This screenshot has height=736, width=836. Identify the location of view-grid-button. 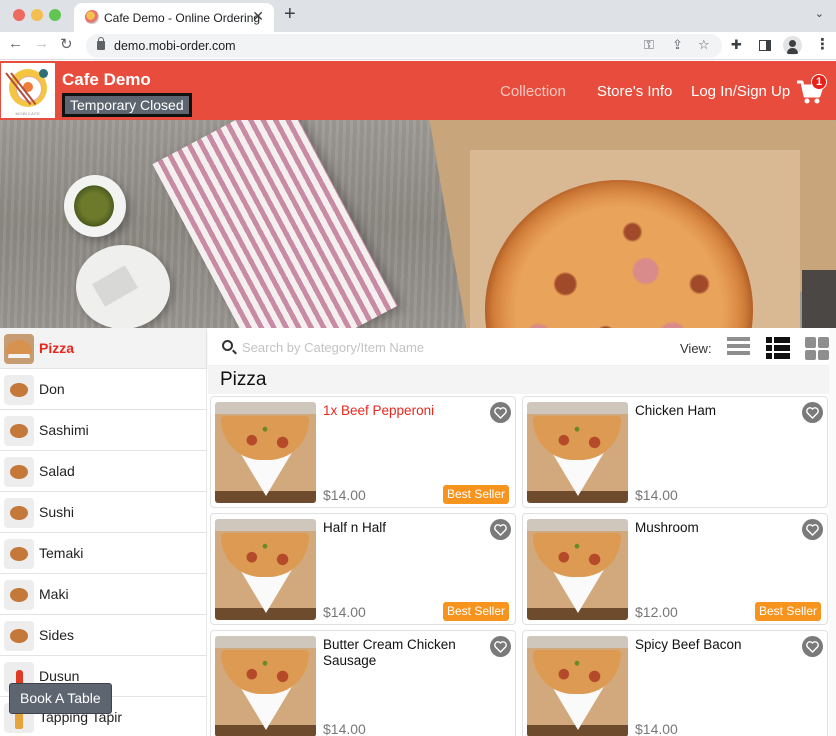
(817, 348).